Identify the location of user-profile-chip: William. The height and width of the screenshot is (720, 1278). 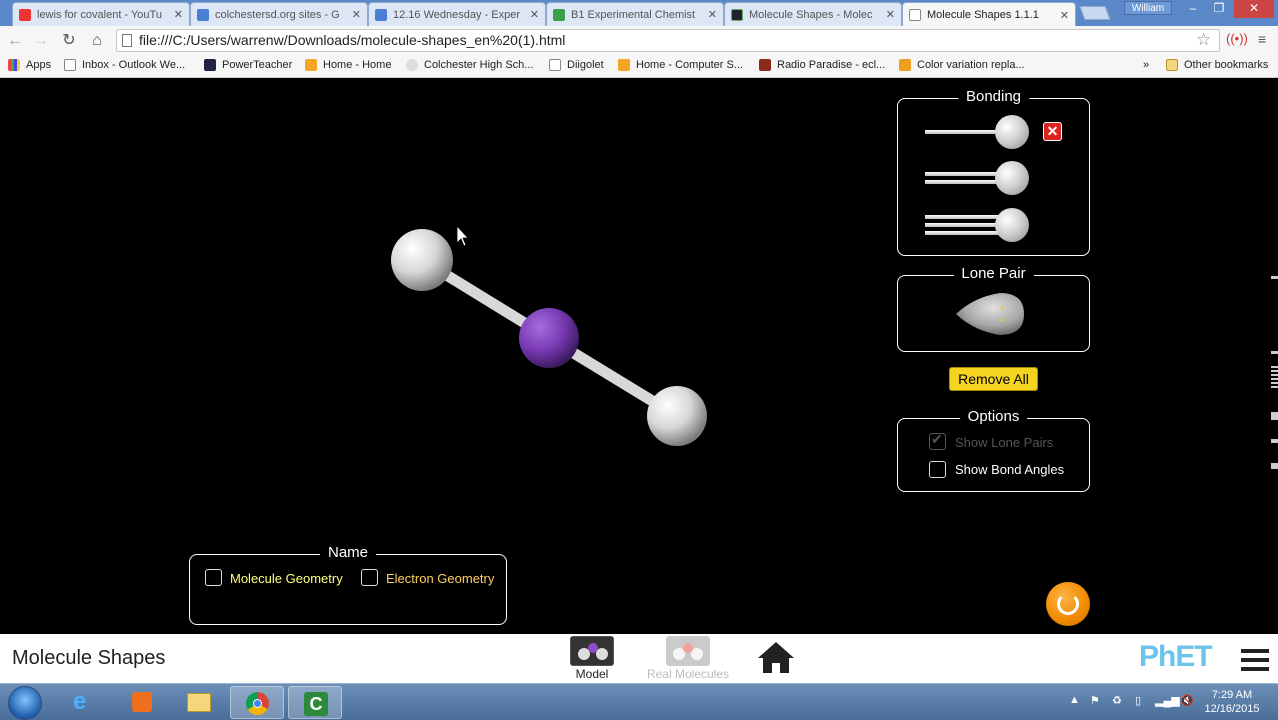
(1148, 8).